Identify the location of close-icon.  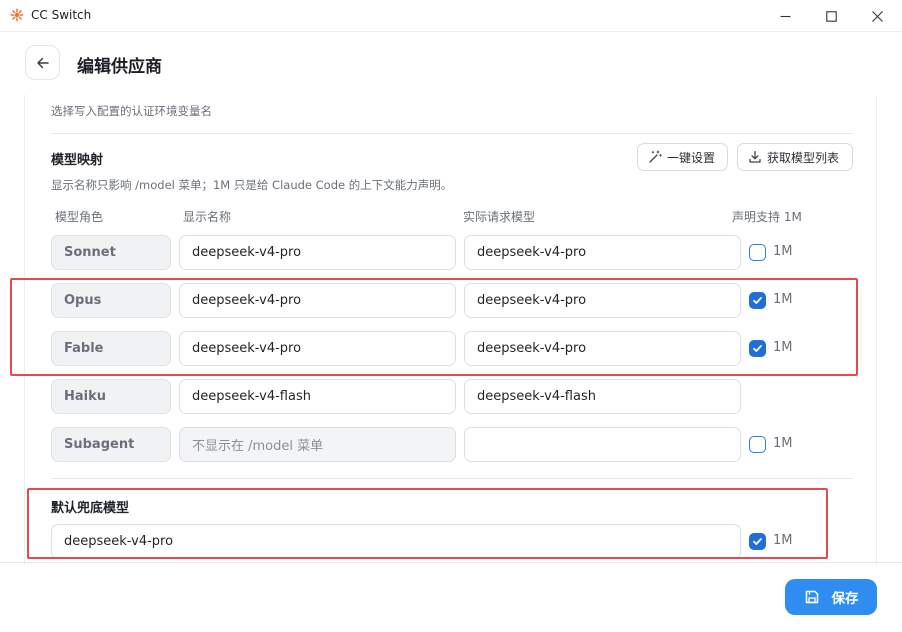
(877, 16).